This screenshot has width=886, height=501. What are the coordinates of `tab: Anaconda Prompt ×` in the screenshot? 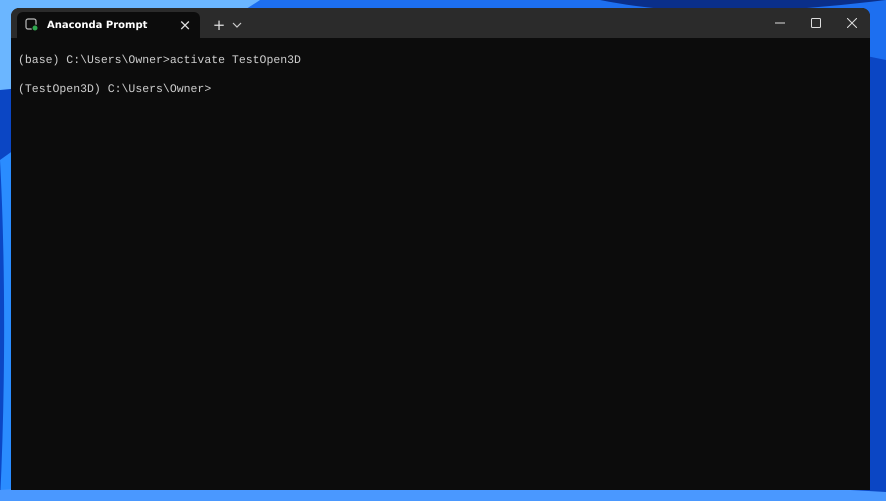 It's located at (108, 25).